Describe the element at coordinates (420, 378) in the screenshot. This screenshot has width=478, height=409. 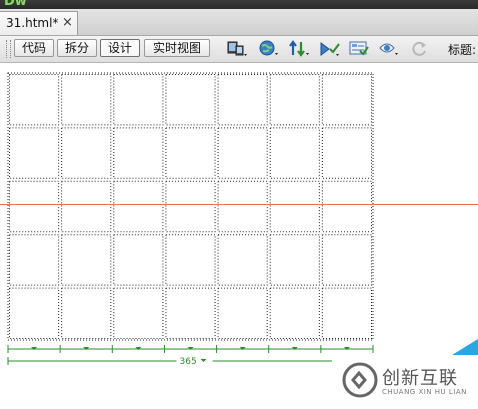
I see `brand-name-cn: 创新互联` at that location.